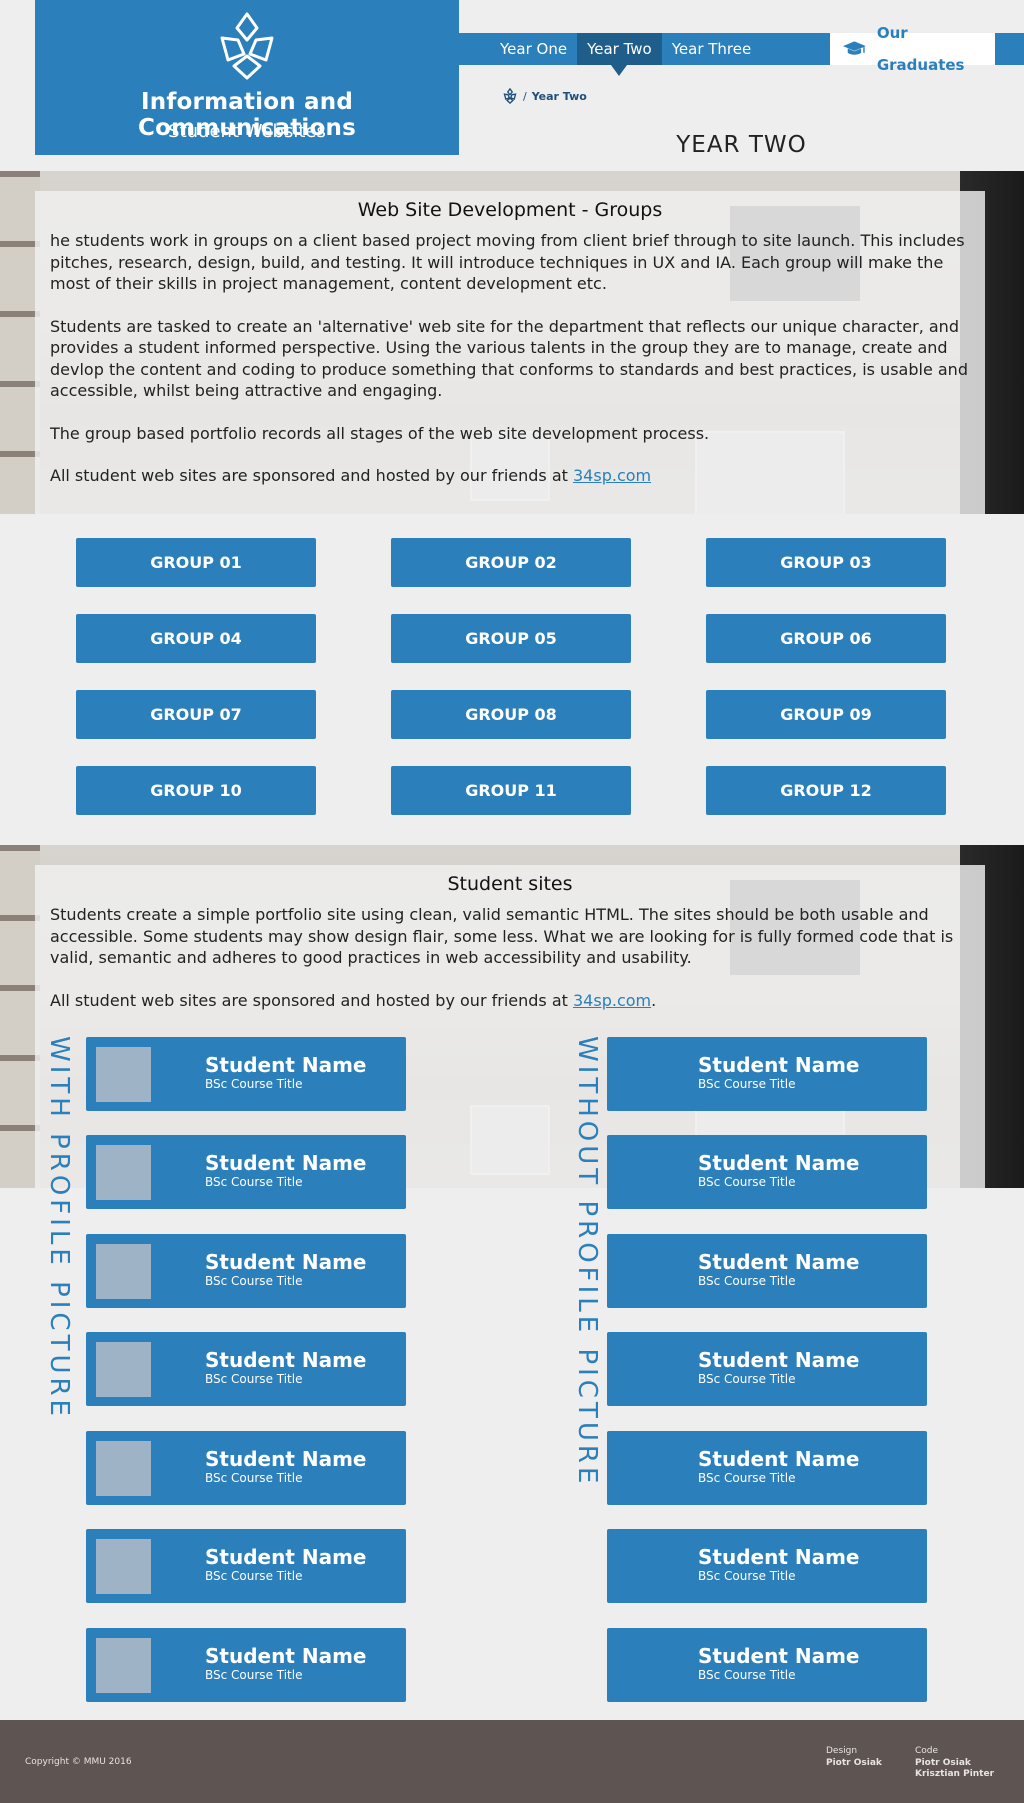  I want to click on group-button-02: GROUP 02, so click(511, 562).